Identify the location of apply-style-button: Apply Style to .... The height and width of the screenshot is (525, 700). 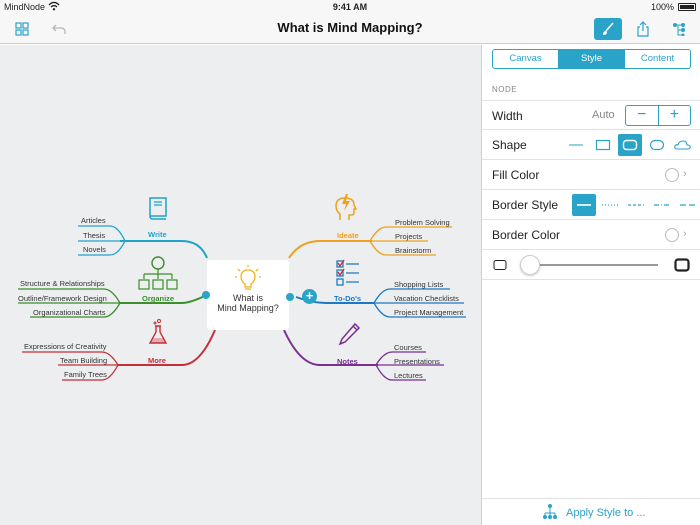
(591, 511).